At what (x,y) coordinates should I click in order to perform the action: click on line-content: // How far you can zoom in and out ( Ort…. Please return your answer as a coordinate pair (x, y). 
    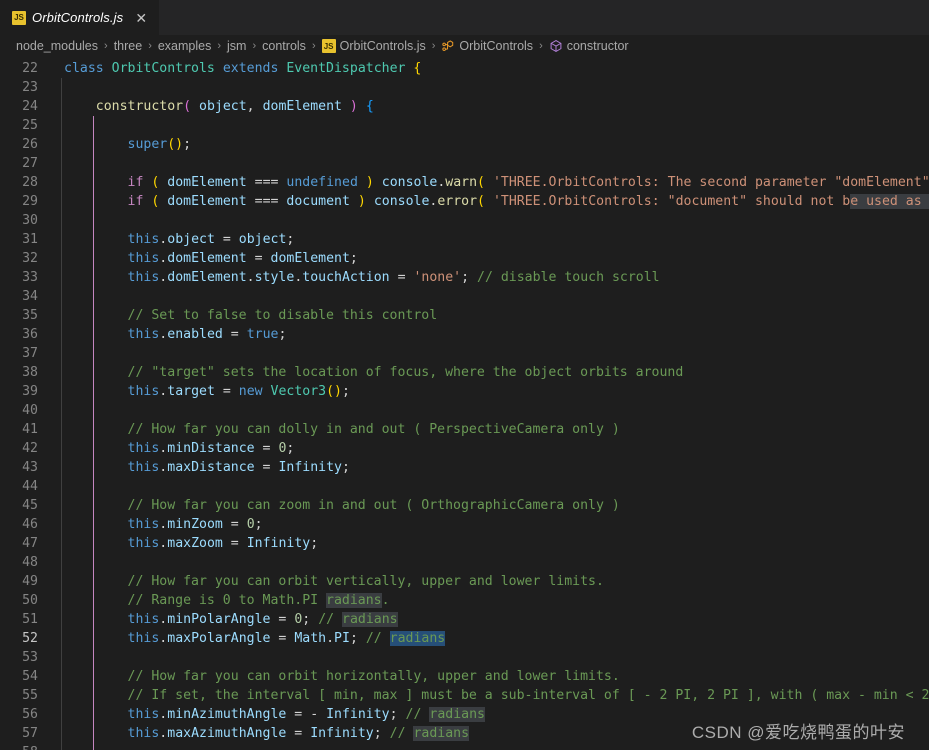
    Looking at the image, I should click on (490, 505).